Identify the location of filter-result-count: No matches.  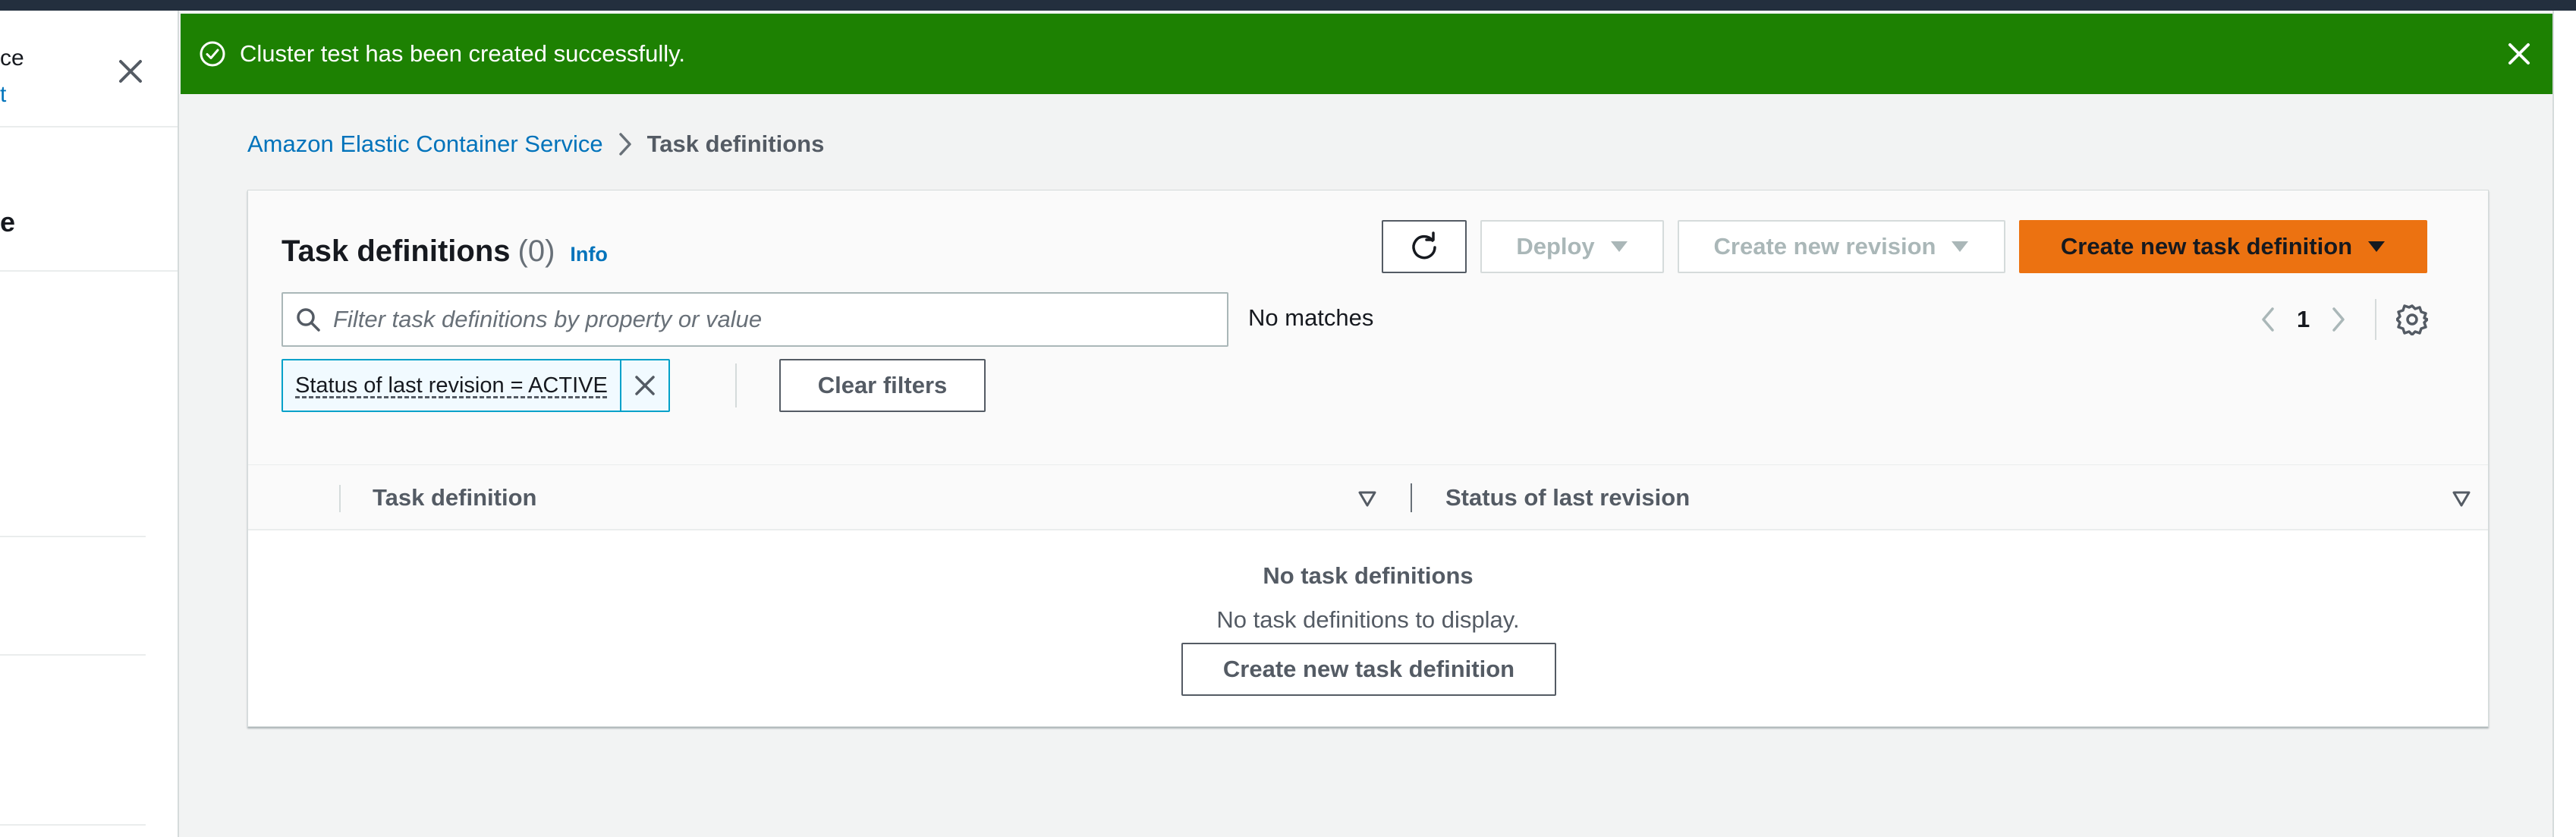
(1311, 317).